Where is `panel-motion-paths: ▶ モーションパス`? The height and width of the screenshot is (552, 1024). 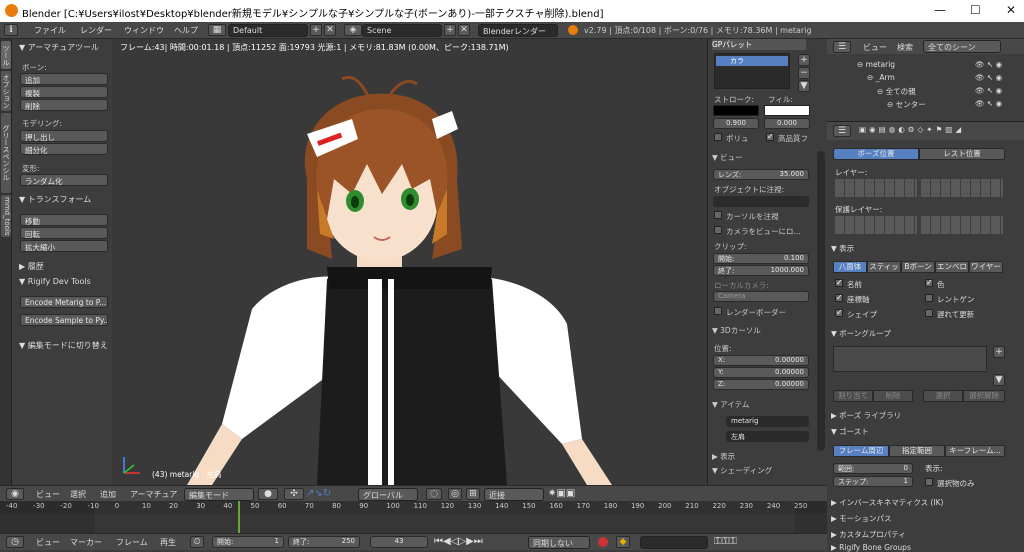
panel-motion-paths: ▶ モーションパス is located at coordinates (861, 518).